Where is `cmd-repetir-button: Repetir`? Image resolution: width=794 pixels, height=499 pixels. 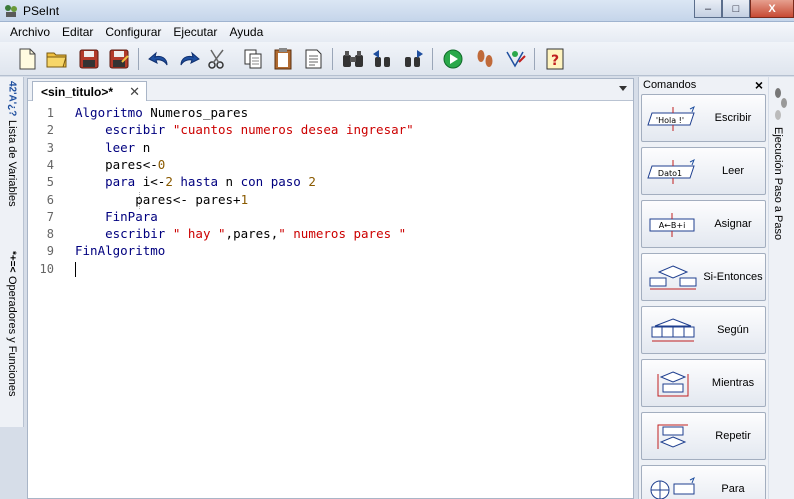 cmd-repetir-button: Repetir is located at coordinates (703, 436).